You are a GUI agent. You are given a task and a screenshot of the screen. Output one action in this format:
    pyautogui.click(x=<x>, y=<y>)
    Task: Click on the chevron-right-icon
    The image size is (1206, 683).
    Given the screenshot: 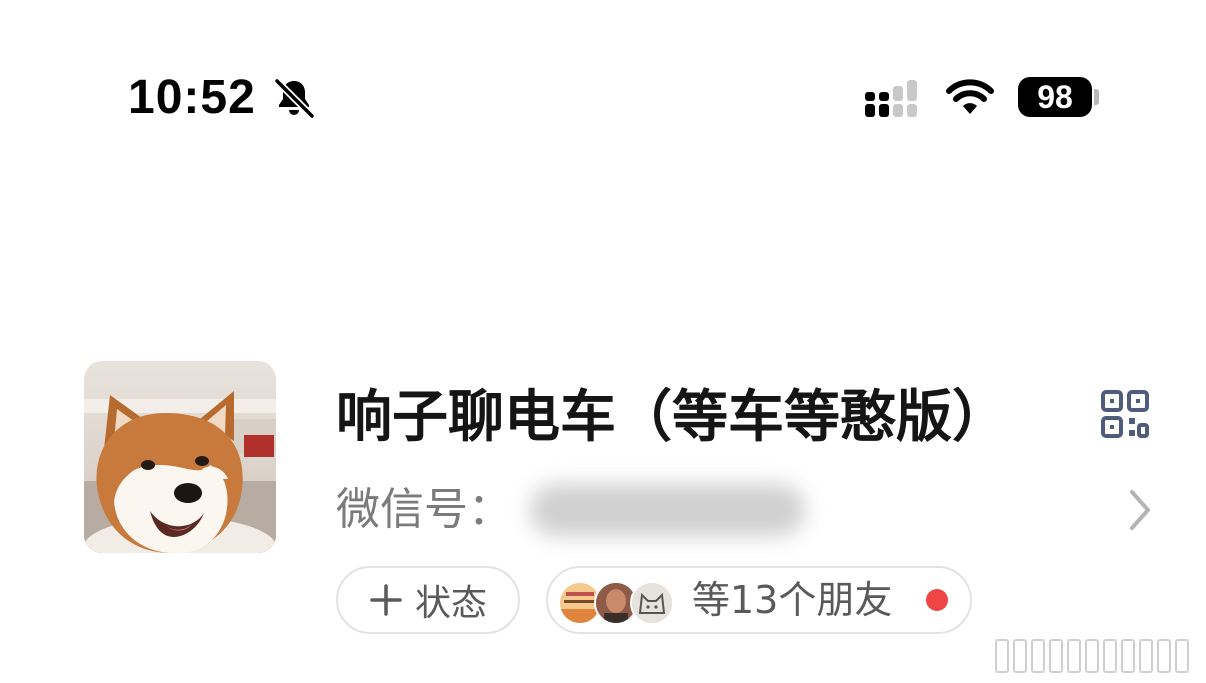 What is the action you would take?
    pyautogui.click(x=1140, y=510)
    